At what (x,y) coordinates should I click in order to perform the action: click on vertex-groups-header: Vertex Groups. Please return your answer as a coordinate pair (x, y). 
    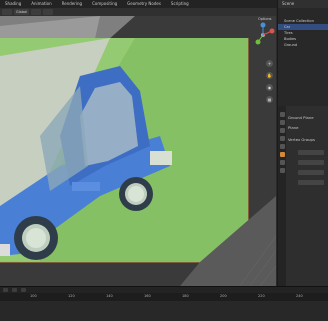
    Looking at the image, I should click on (301, 139).